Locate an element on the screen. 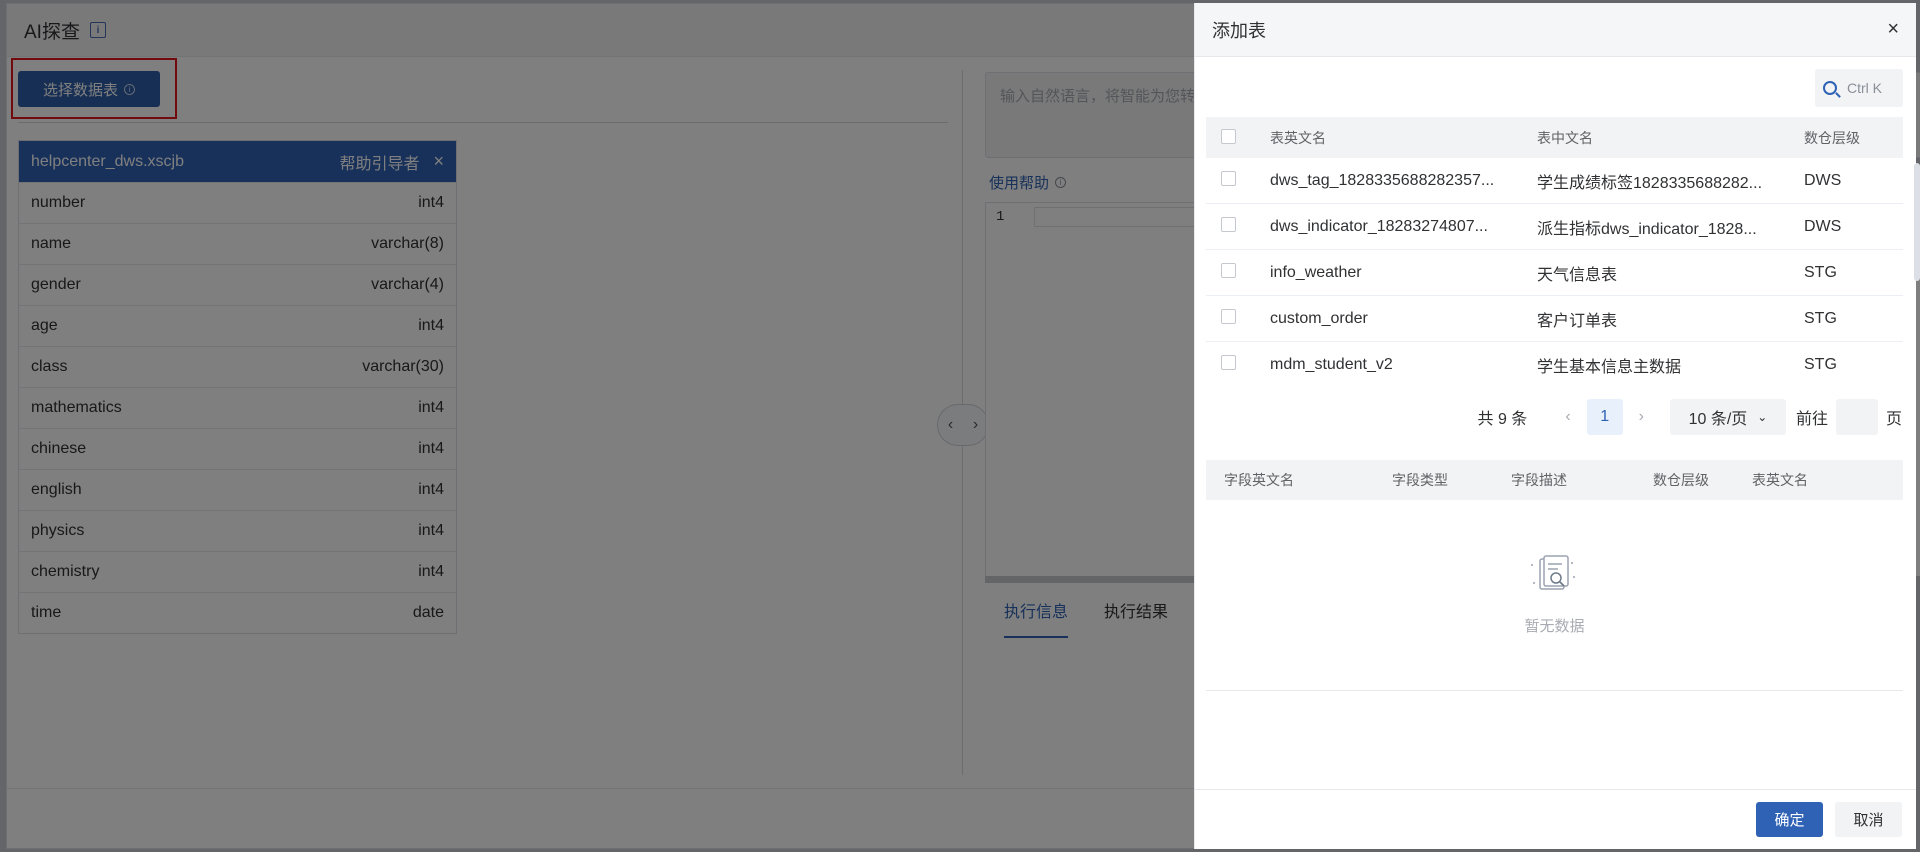  col-header-field-level: 数仓层级 is located at coordinates (1681, 480).